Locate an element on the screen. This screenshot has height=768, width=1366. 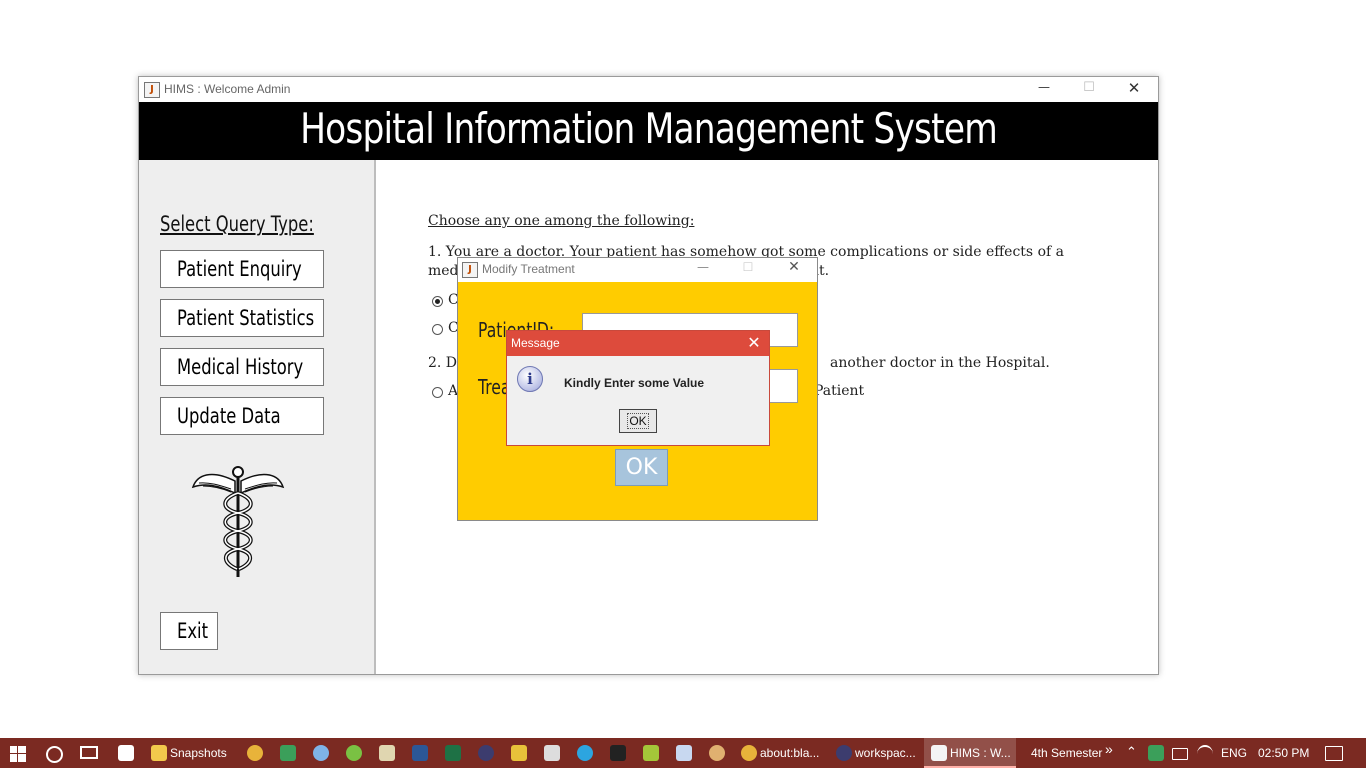
chrome-window-icon is located at coordinates (749, 753).